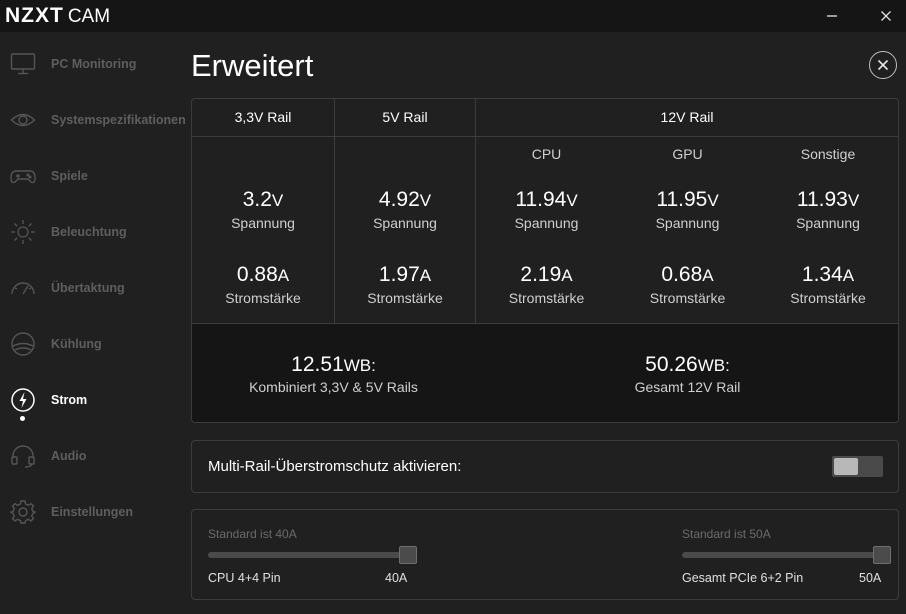 This screenshot has height=614, width=906. Describe the element at coordinates (671, 364) in the screenshot. I see `total12-power-value: 50.26` at that location.